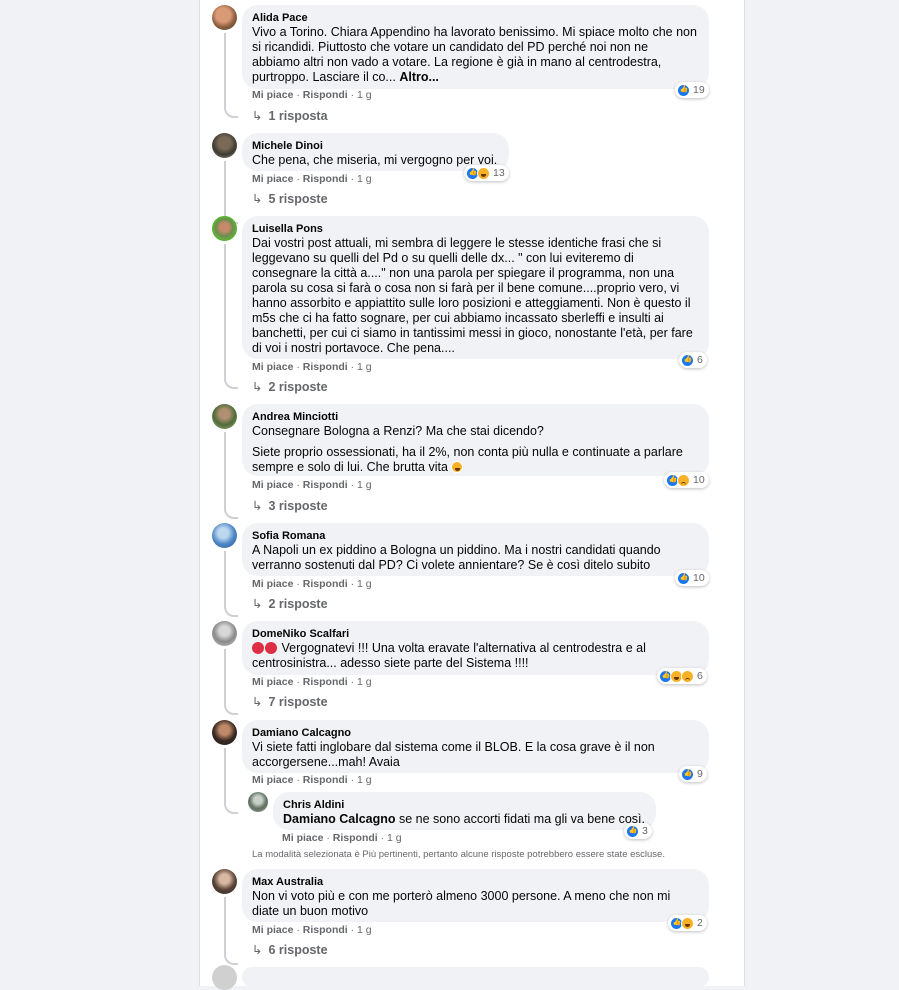 The width and height of the screenshot is (899, 990). What do you see at coordinates (290, 198) in the screenshot?
I see `view-replies-link: ↳ 5 risposte` at bounding box center [290, 198].